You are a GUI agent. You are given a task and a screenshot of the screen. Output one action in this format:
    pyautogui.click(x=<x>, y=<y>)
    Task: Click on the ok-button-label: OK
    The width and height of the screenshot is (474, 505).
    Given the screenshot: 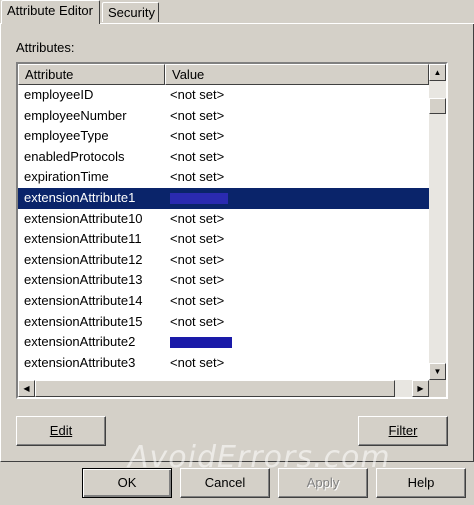 What is the action you would take?
    pyautogui.click(x=127, y=482)
    